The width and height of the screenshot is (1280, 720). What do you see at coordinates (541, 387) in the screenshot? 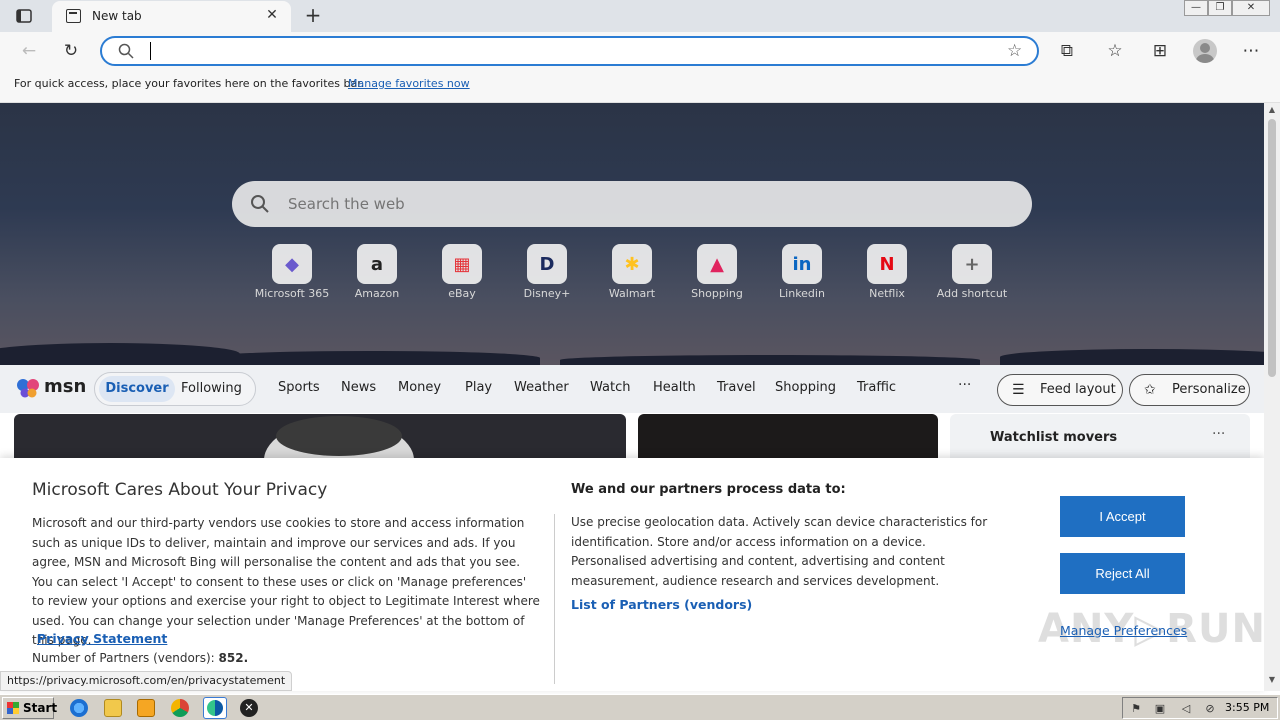
I see `nav-weather: Weather` at bounding box center [541, 387].